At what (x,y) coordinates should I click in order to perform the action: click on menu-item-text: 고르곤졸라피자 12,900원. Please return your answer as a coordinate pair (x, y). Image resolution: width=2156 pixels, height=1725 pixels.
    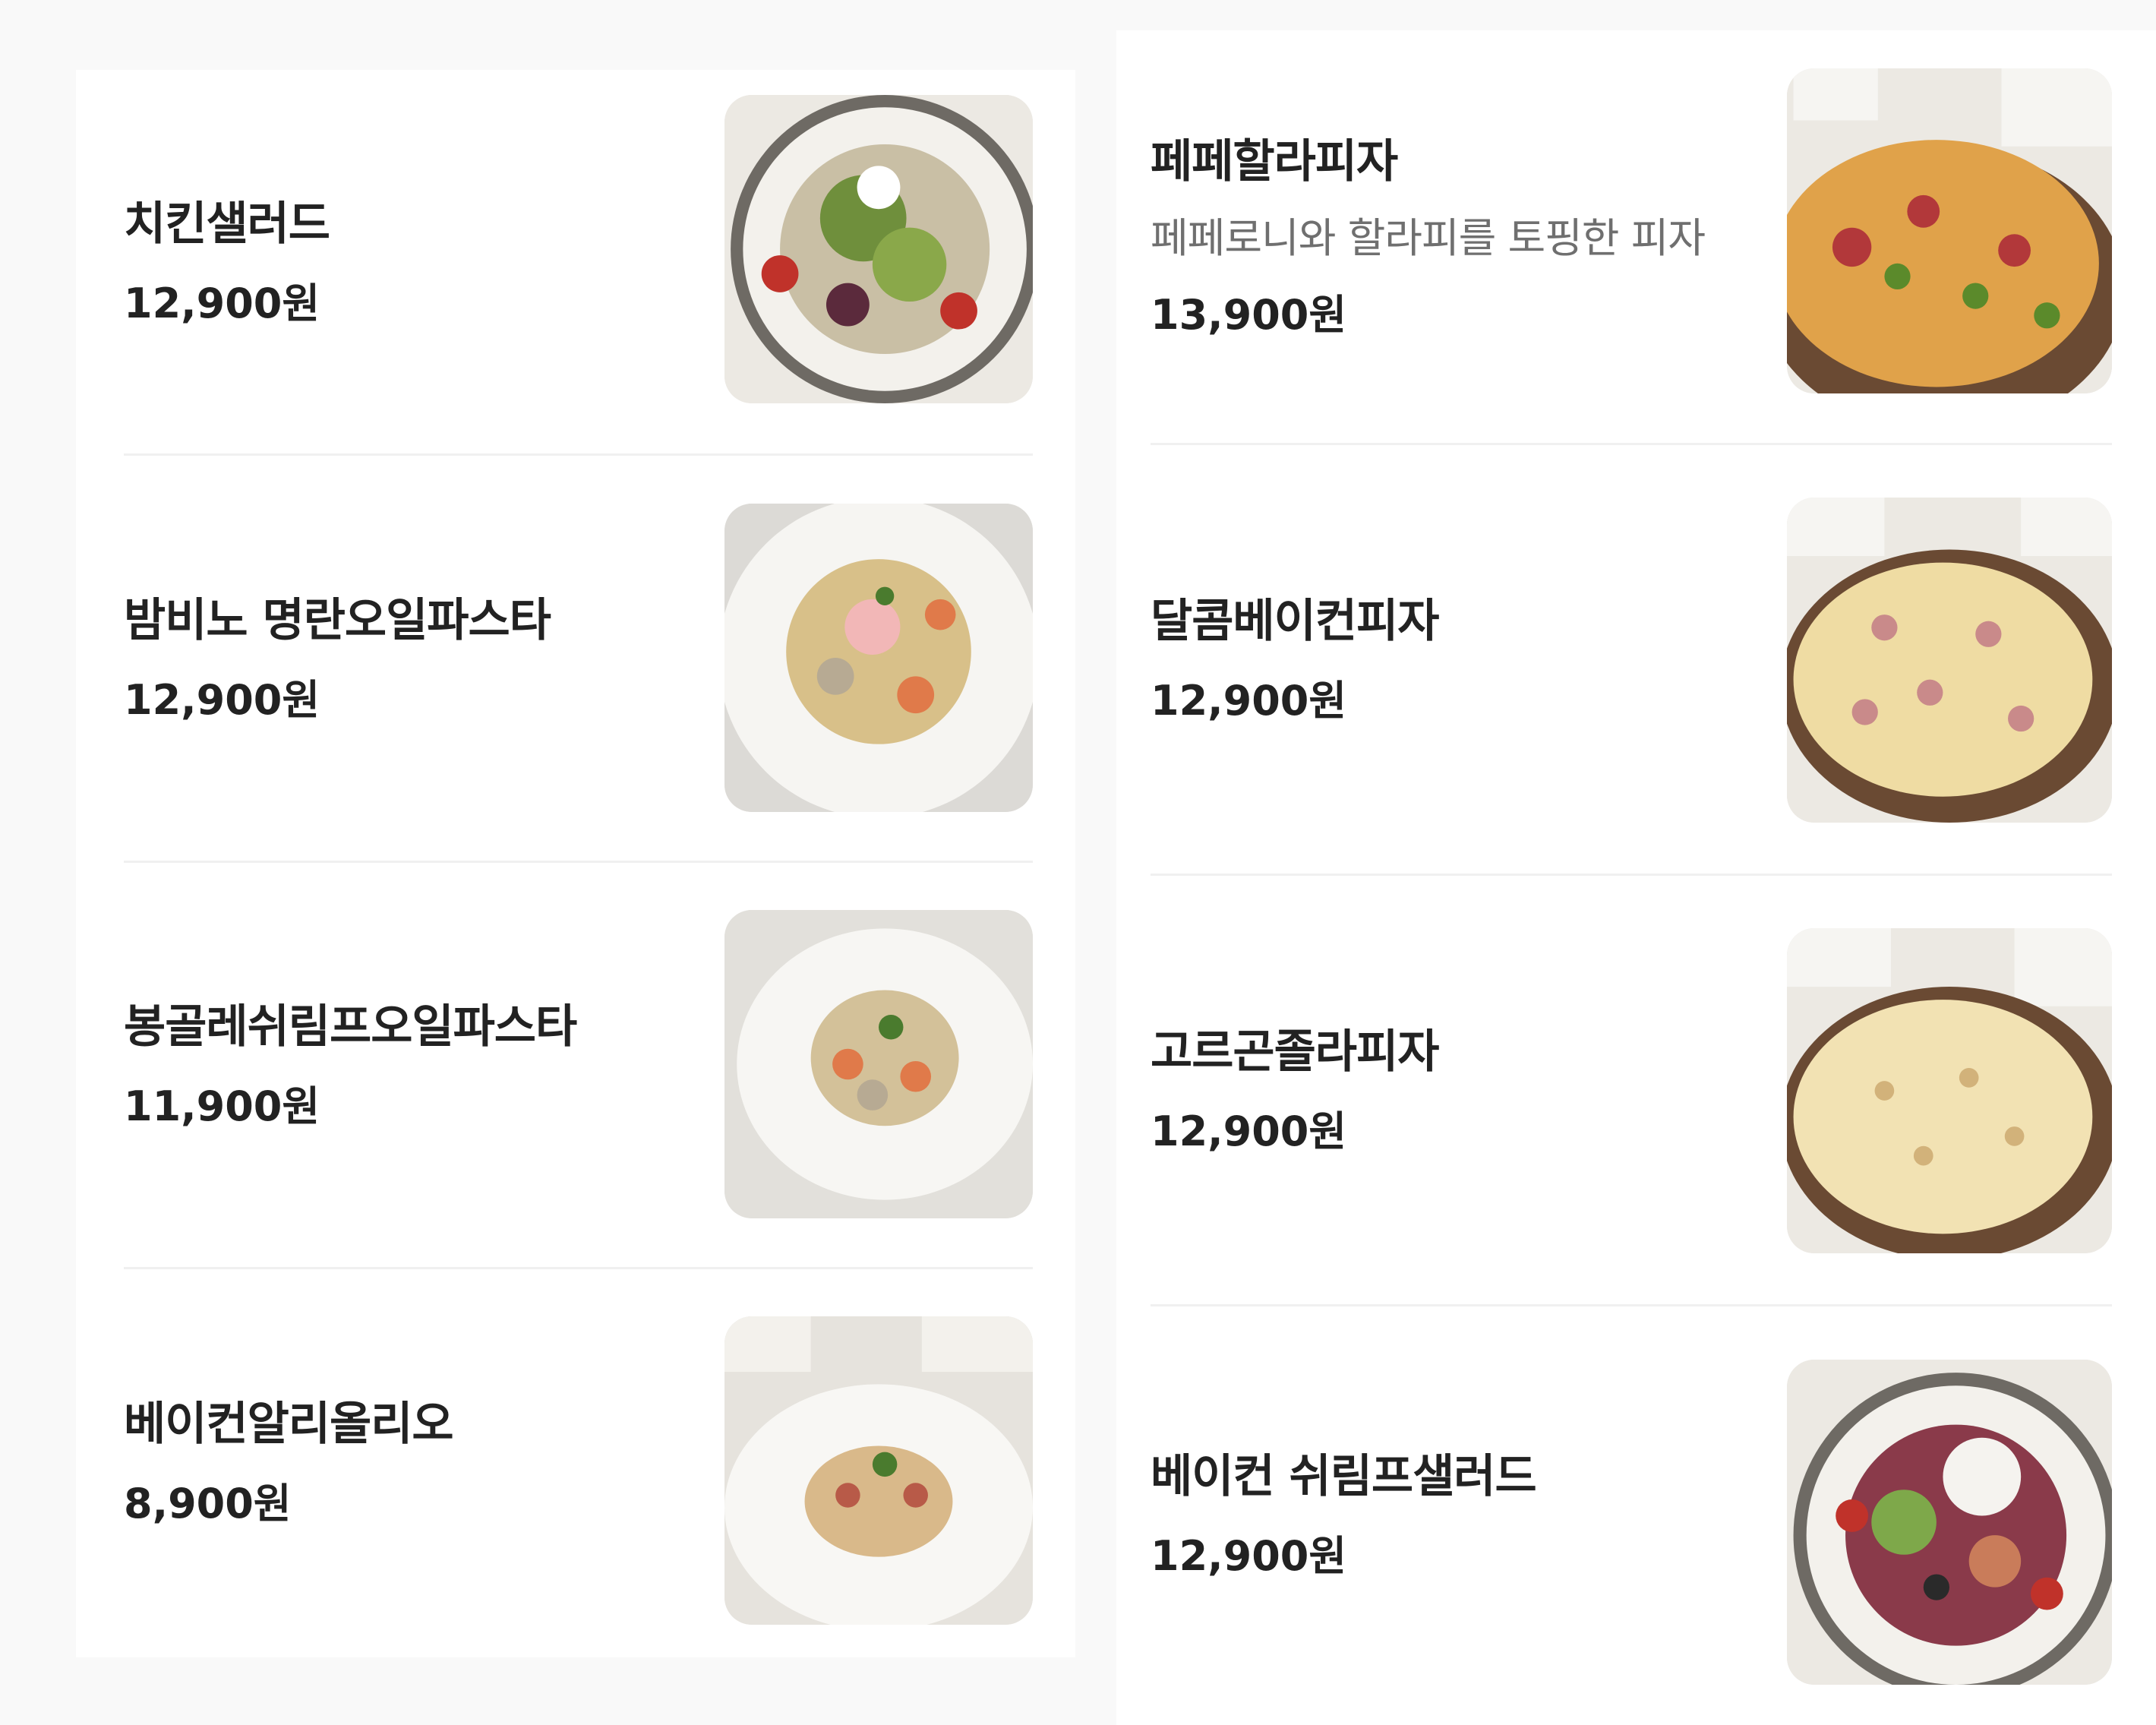
    Looking at the image, I should click on (1295, 1090).